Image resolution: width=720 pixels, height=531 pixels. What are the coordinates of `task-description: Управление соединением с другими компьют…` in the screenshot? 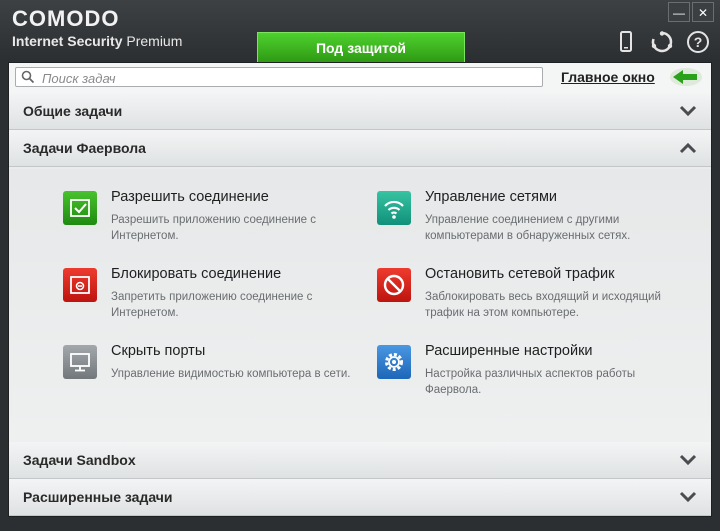 It's located at (528, 228).